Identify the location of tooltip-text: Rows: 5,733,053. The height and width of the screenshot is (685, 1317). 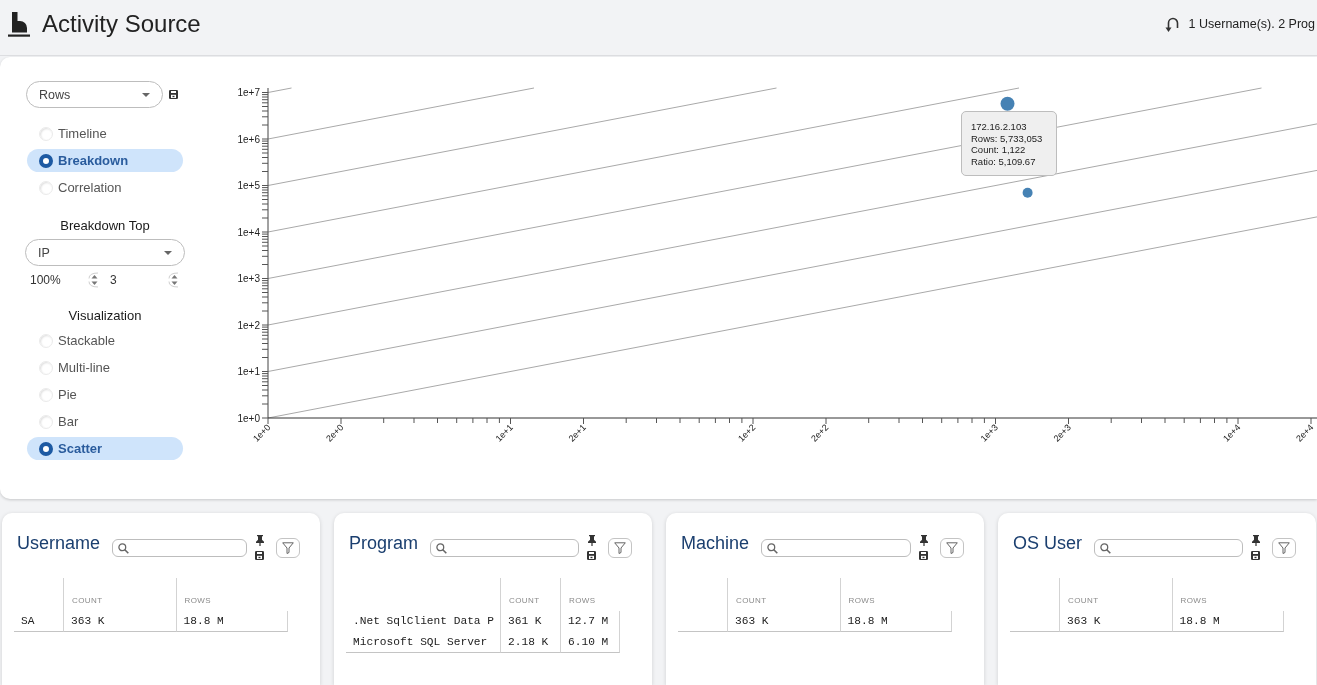
(1007, 138).